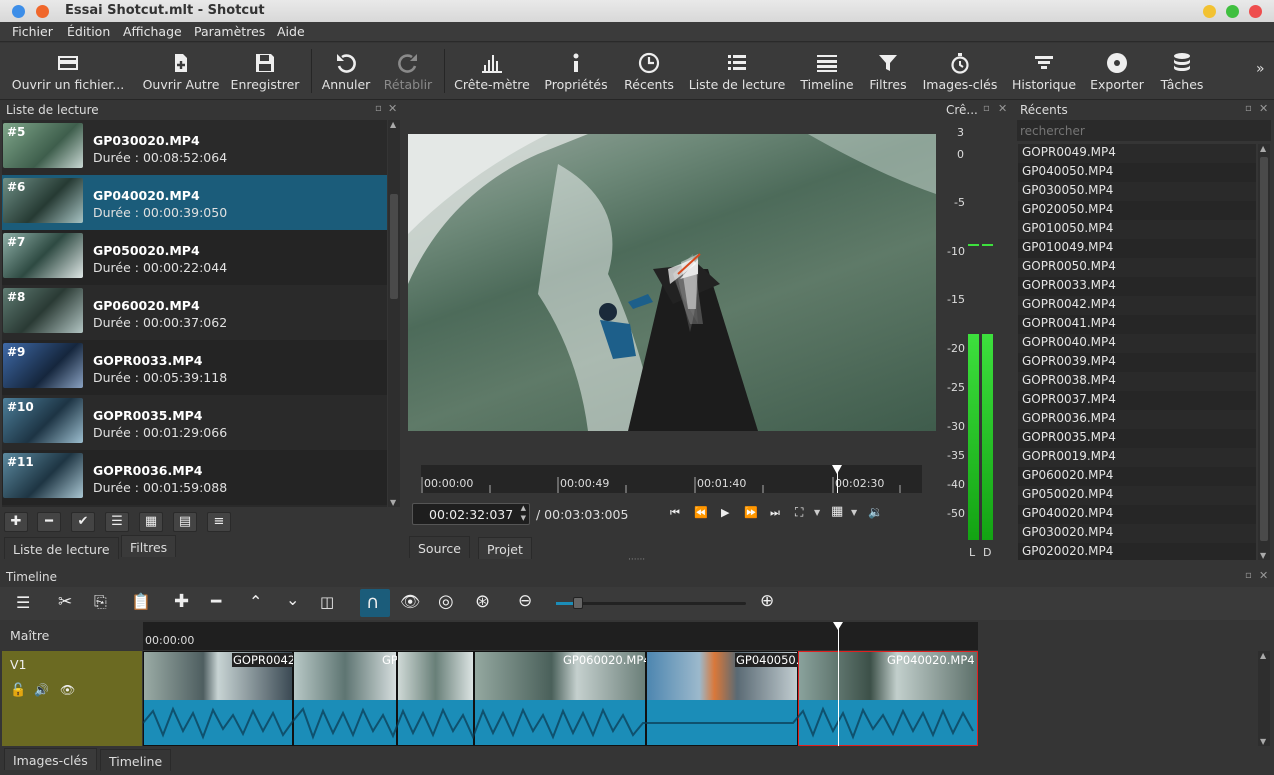 The height and width of the screenshot is (775, 1274). What do you see at coordinates (960, 71) in the screenshot?
I see `keyframes-button: Images-clés` at bounding box center [960, 71].